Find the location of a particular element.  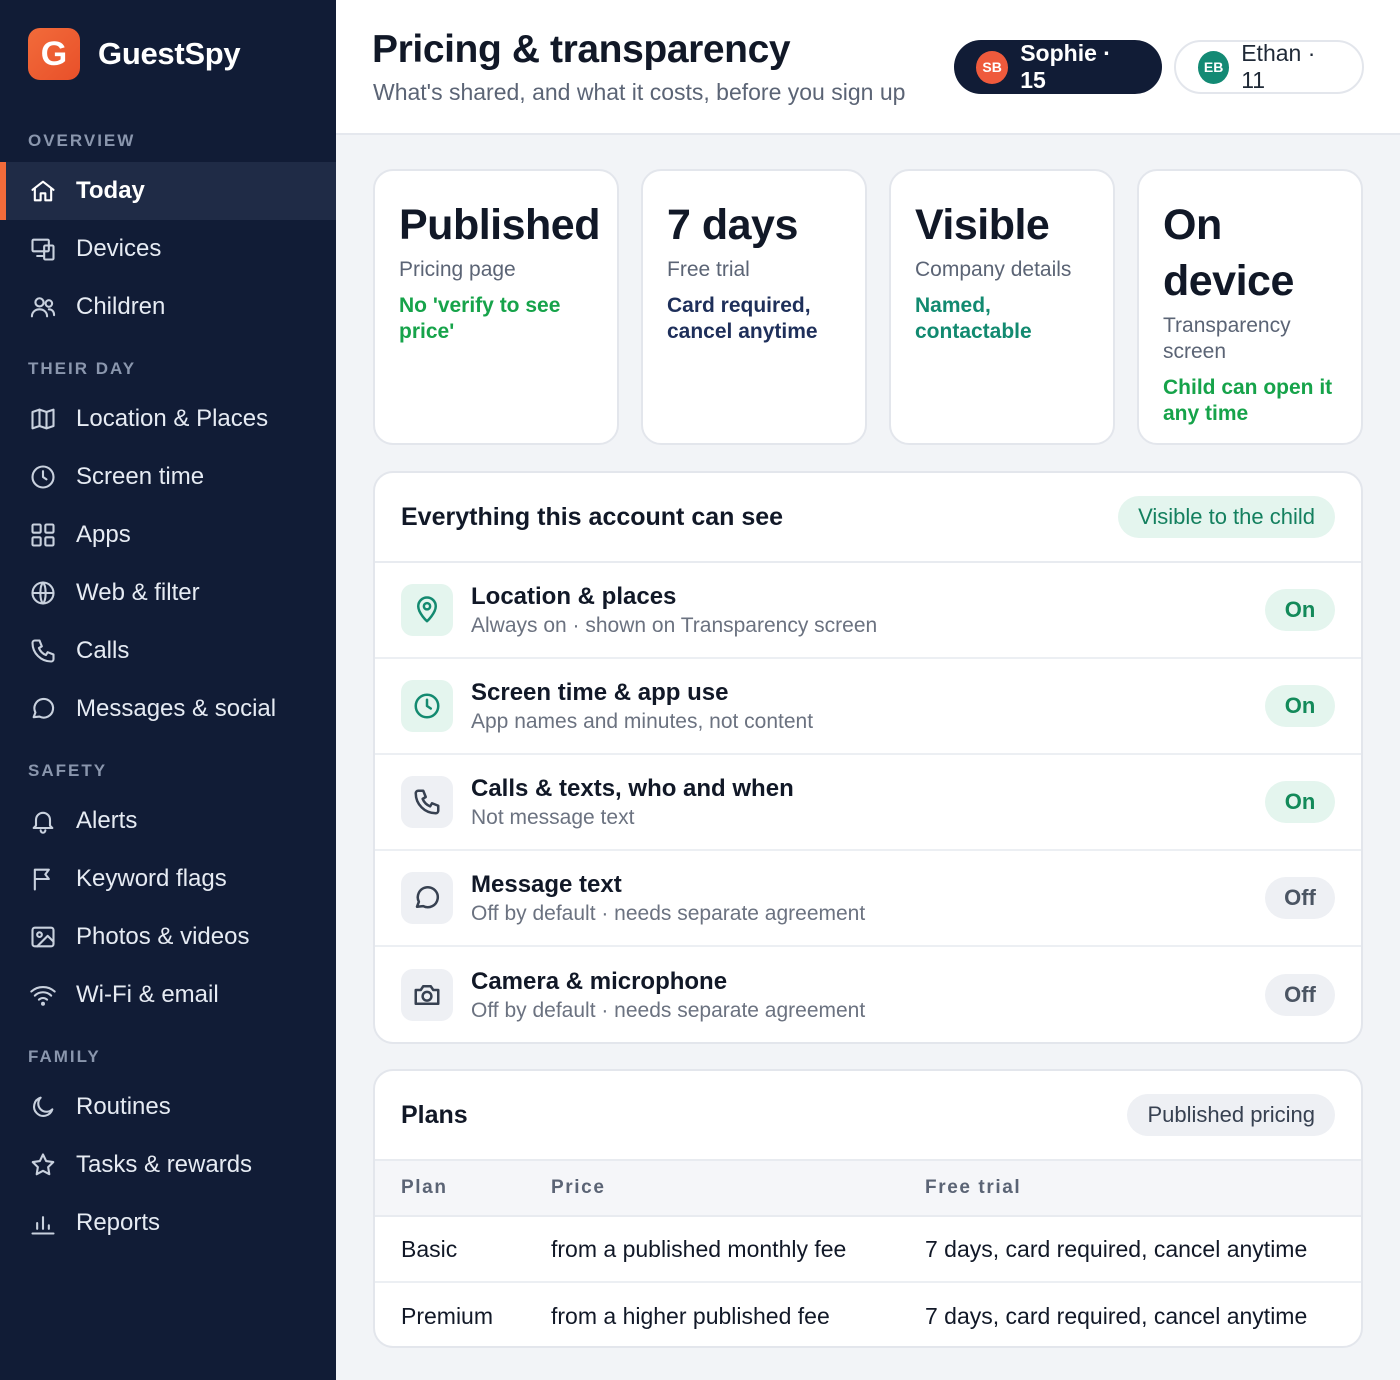

child-switcher-ethan: EB Ethan · 11 is located at coordinates (1269, 67).